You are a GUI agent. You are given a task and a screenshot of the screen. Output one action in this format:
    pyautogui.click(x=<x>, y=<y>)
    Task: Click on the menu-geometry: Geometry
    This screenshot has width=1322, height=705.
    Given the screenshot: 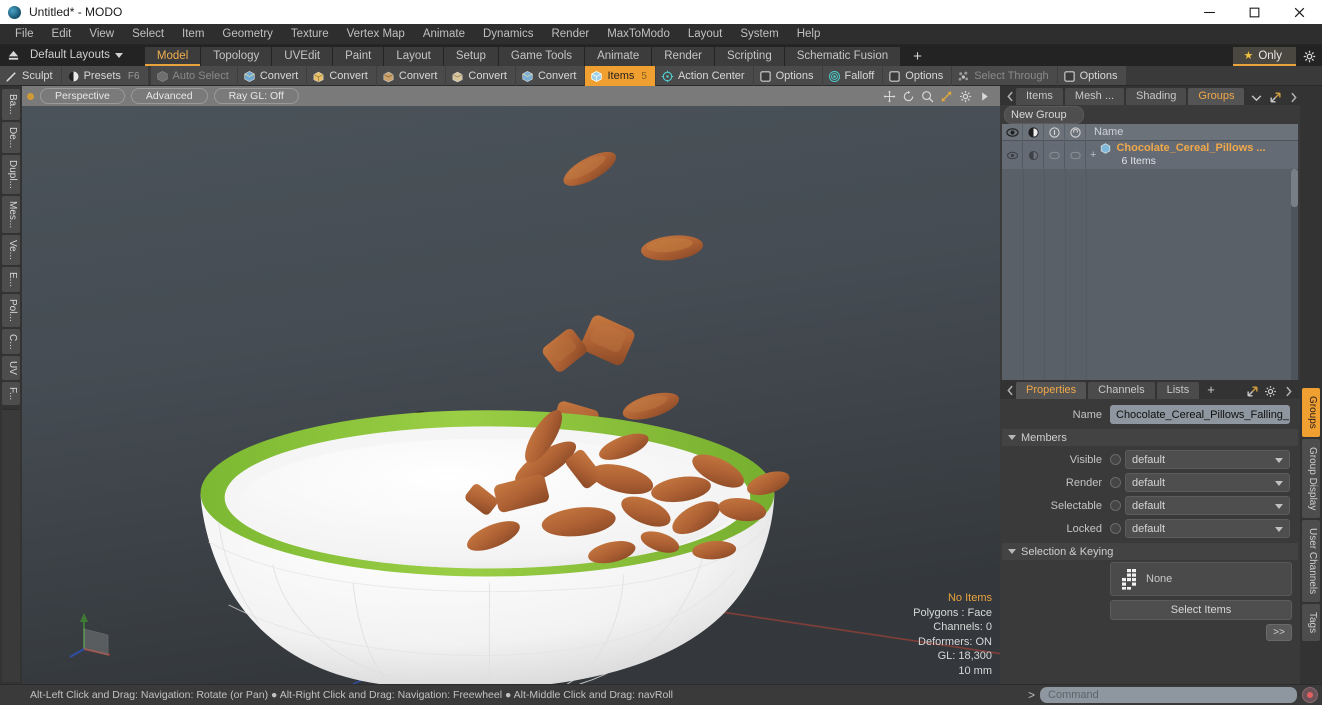 What is the action you would take?
    pyautogui.click(x=247, y=34)
    